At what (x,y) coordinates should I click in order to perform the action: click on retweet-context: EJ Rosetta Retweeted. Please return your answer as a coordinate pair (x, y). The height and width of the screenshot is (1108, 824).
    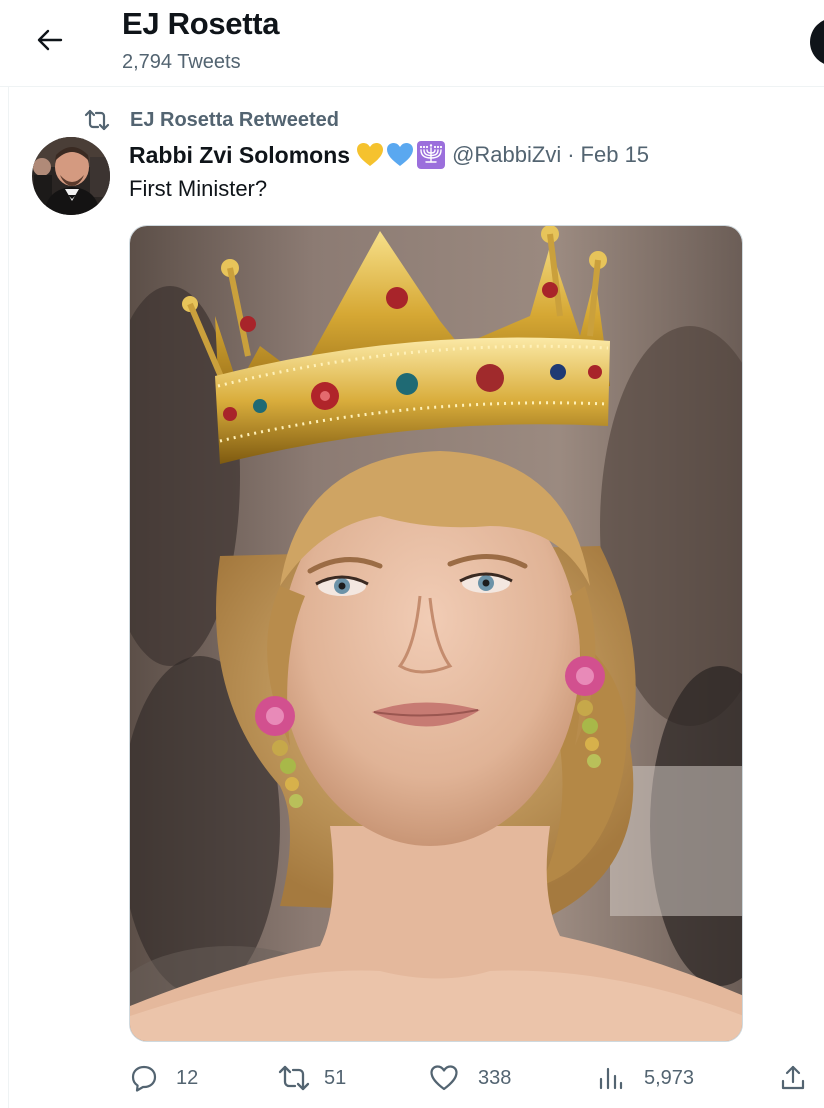
    Looking at the image, I should click on (211, 120).